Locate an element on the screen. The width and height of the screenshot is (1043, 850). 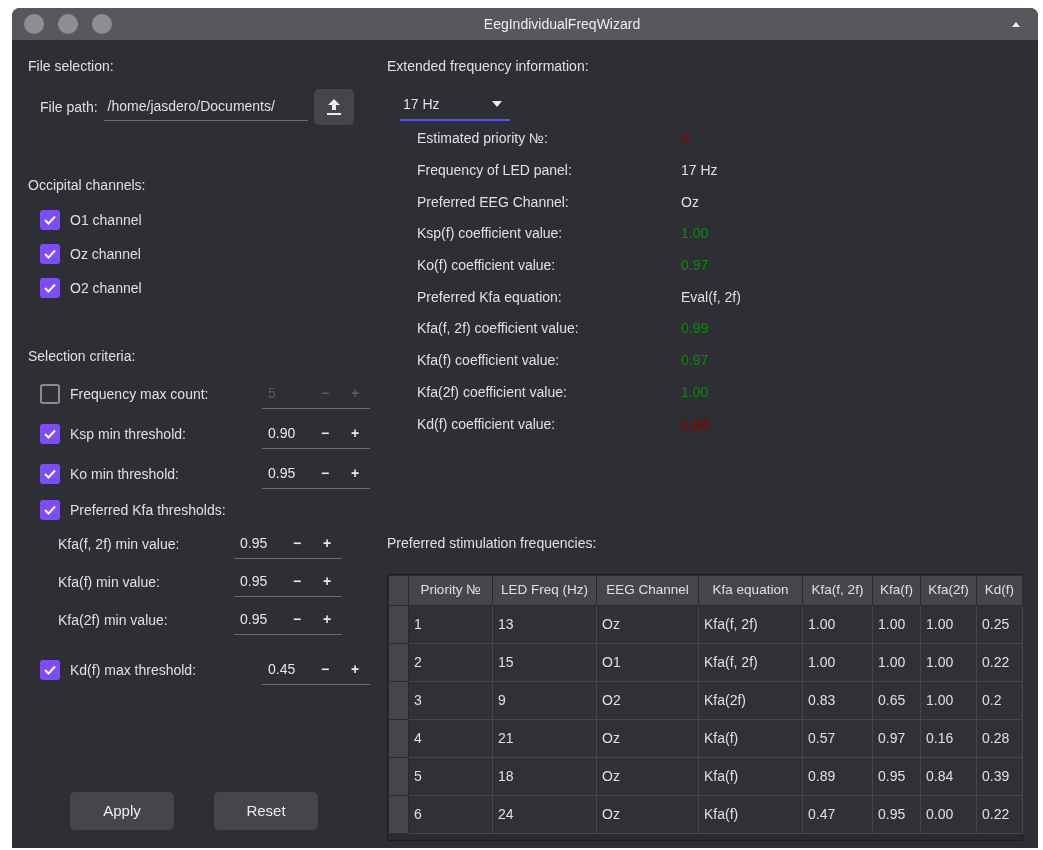
table-cell: 1 is located at coordinates (450, 624).